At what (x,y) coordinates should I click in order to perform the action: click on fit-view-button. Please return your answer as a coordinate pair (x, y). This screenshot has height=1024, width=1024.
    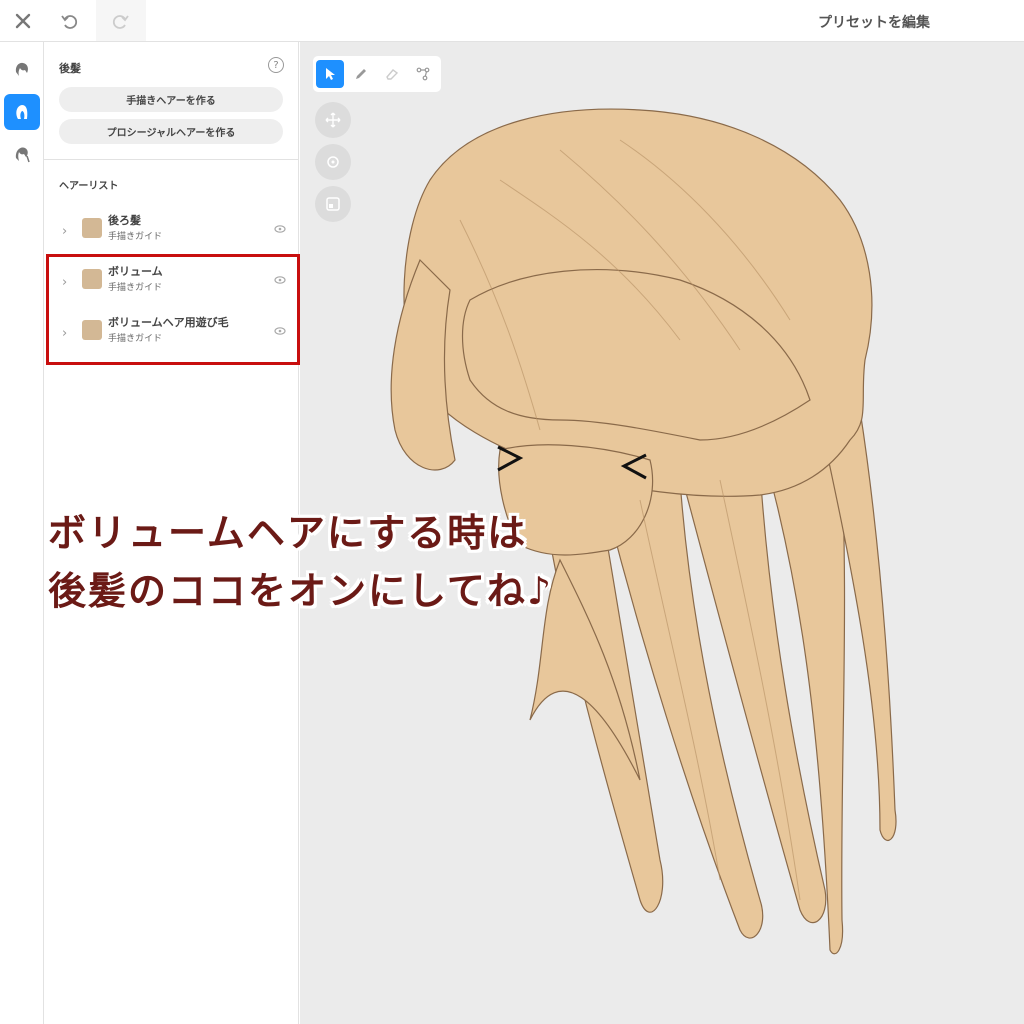
    Looking at the image, I should click on (333, 204).